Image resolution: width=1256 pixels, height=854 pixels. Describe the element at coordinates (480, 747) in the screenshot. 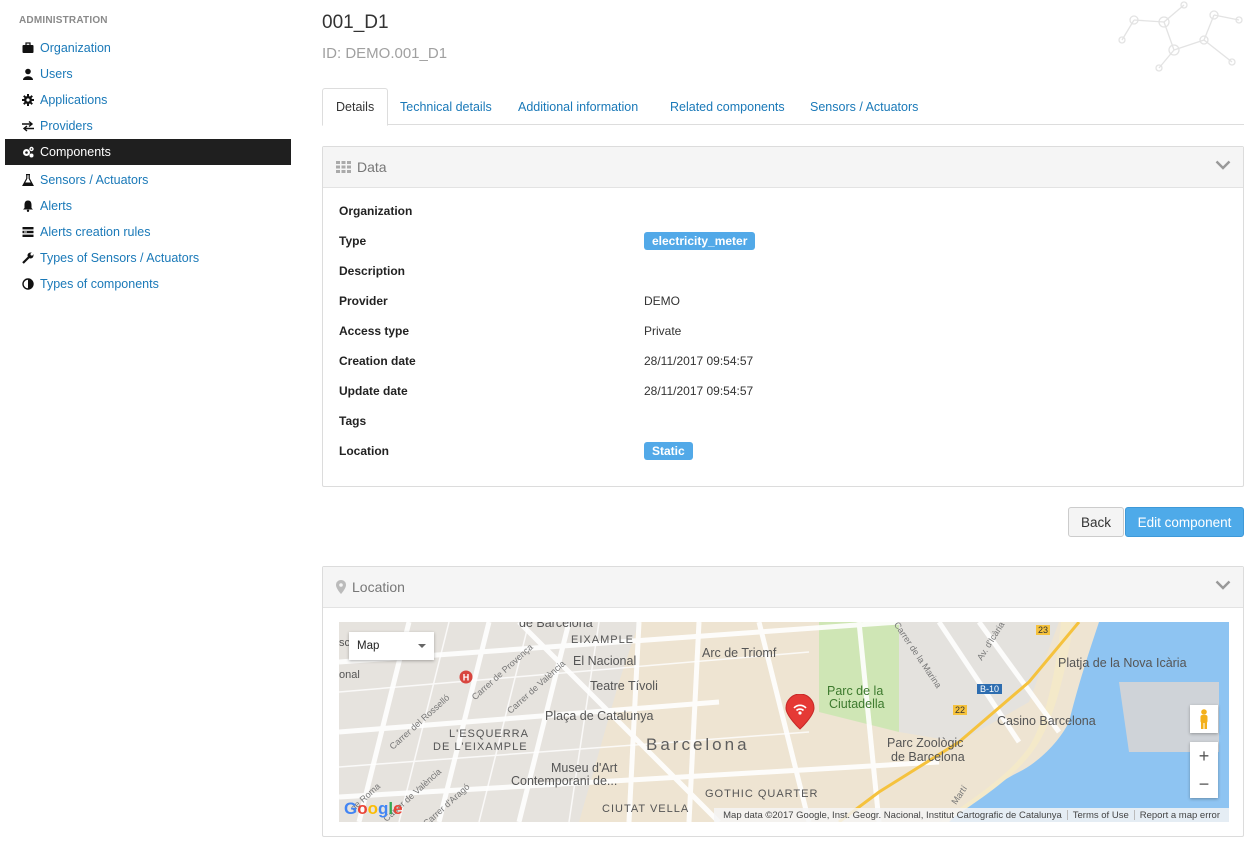

I see `map-label: DE L'EIXAMPLE` at that location.